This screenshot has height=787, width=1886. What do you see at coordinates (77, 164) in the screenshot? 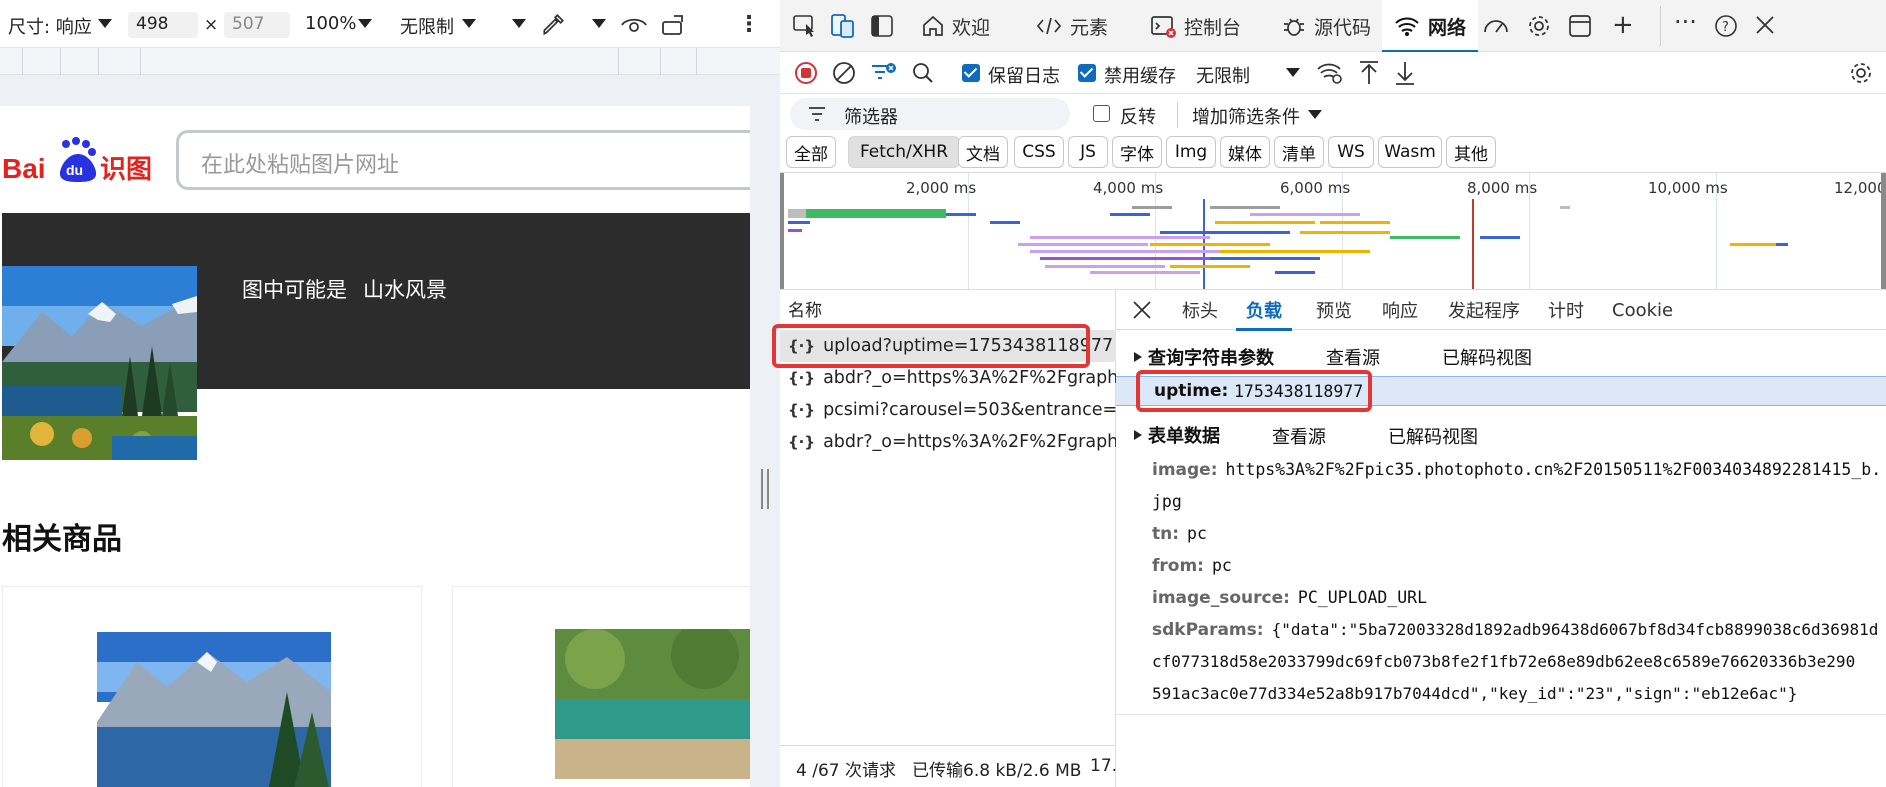
I see `baidu-logo: Bai du 识图` at bounding box center [77, 164].